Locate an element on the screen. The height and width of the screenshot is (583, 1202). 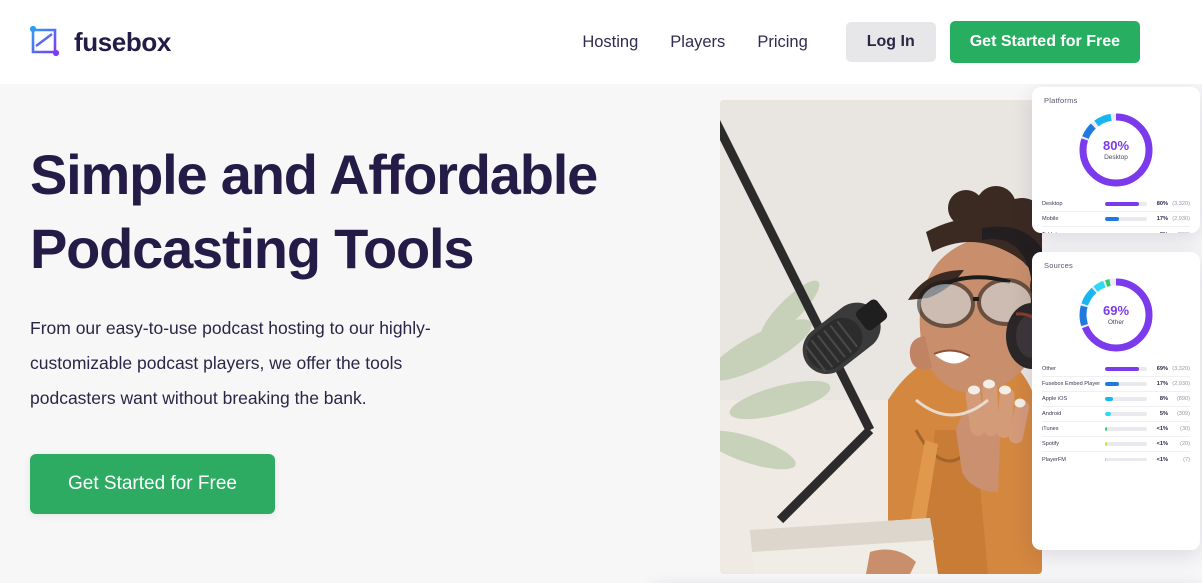
legend-label: iTunes is located at coordinates (1050, 429).